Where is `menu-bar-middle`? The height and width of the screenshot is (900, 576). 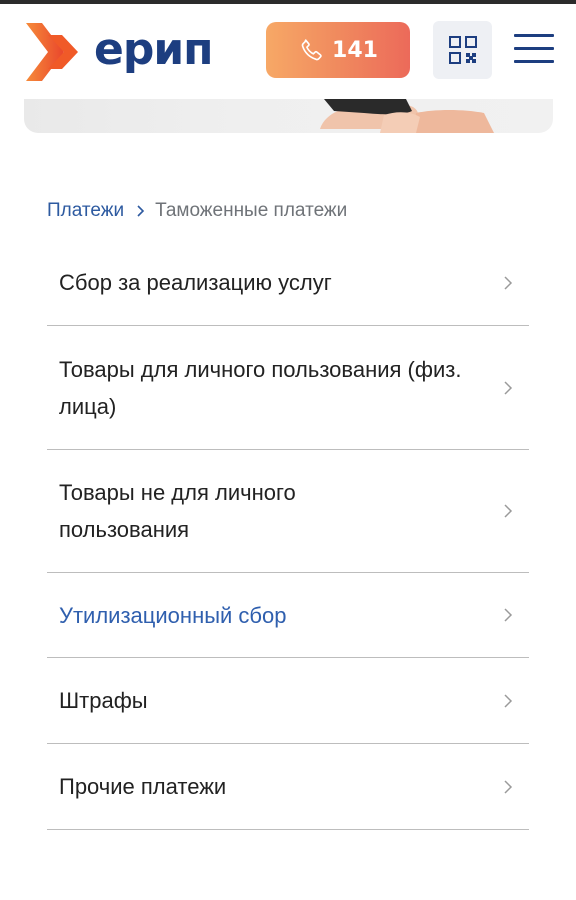 menu-bar-middle is located at coordinates (534, 48).